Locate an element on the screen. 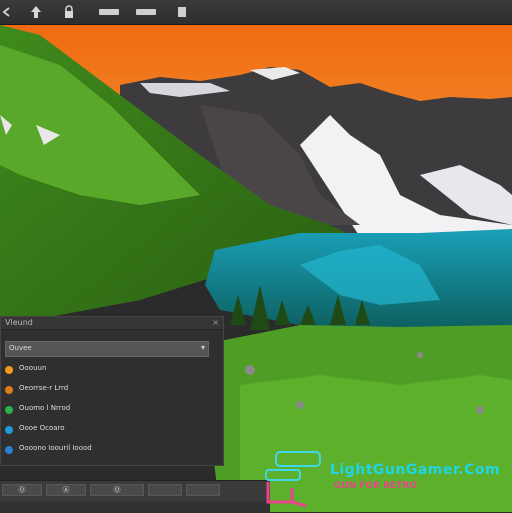 Image resolution: width=512 pixels, height=513 pixels. list-item-label: Oooe Ocoaro is located at coordinates (42, 428).